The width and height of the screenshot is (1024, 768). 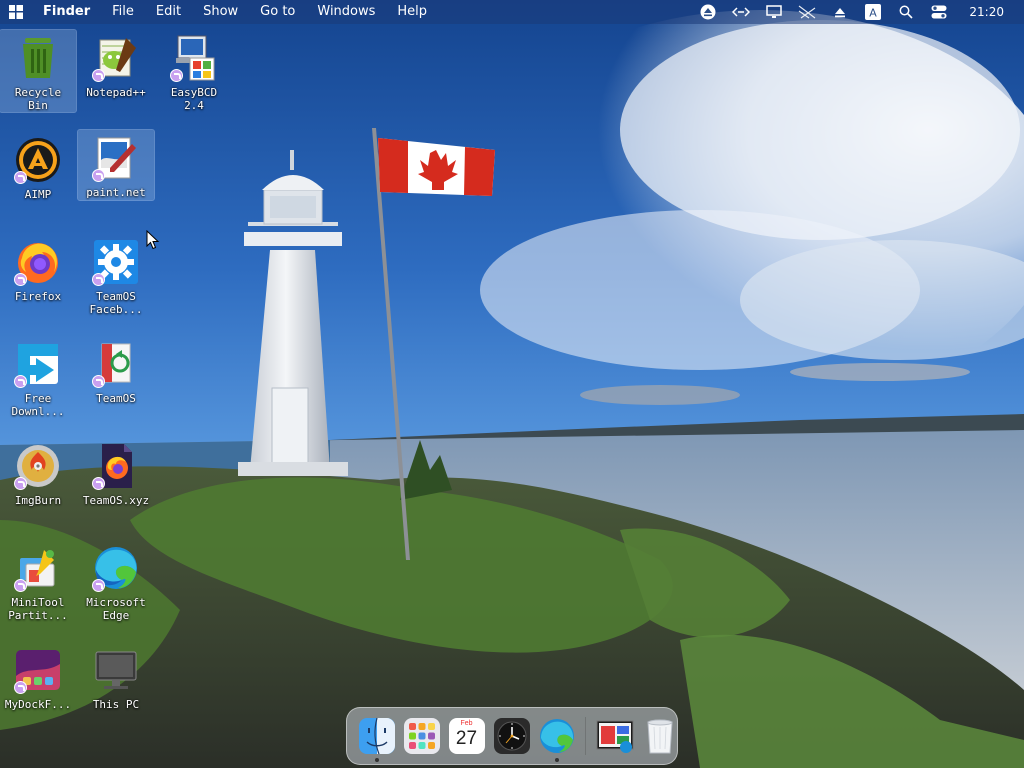 What do you see at coordinates (16, 12) in the screenshot?
I see `windows-logo-icon` at bounding box center [16, 12].